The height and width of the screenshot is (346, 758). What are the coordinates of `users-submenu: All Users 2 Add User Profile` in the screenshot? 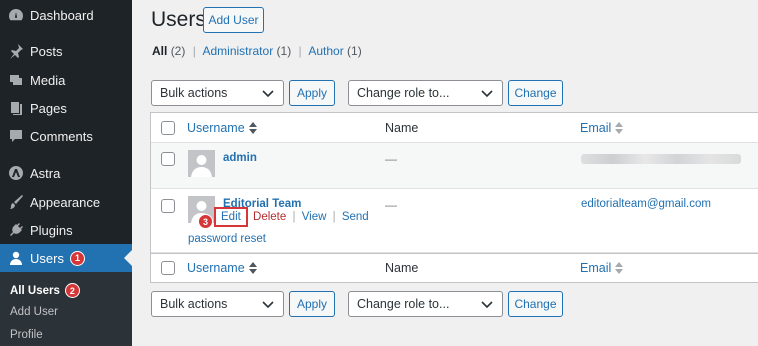 It's located at (66, 309).